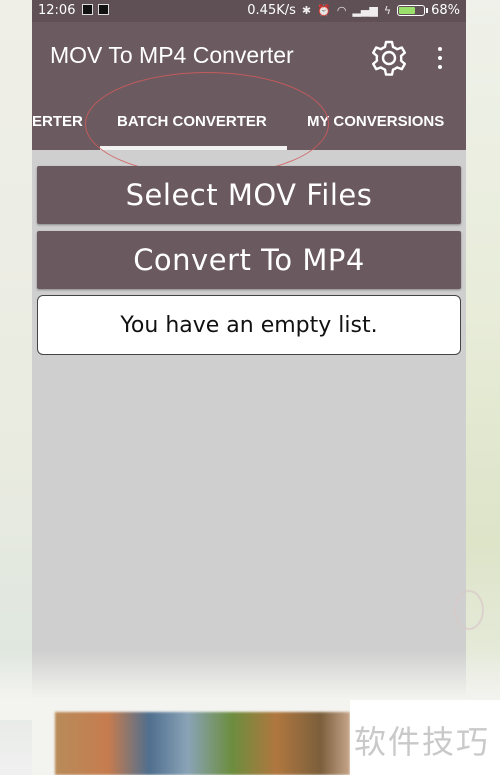 This screenshot has width=500, height=775. Describe the element at coordinates (249, 195) in the screenshot. I see `select-mov-files-button: Select MOV Files` at that location.